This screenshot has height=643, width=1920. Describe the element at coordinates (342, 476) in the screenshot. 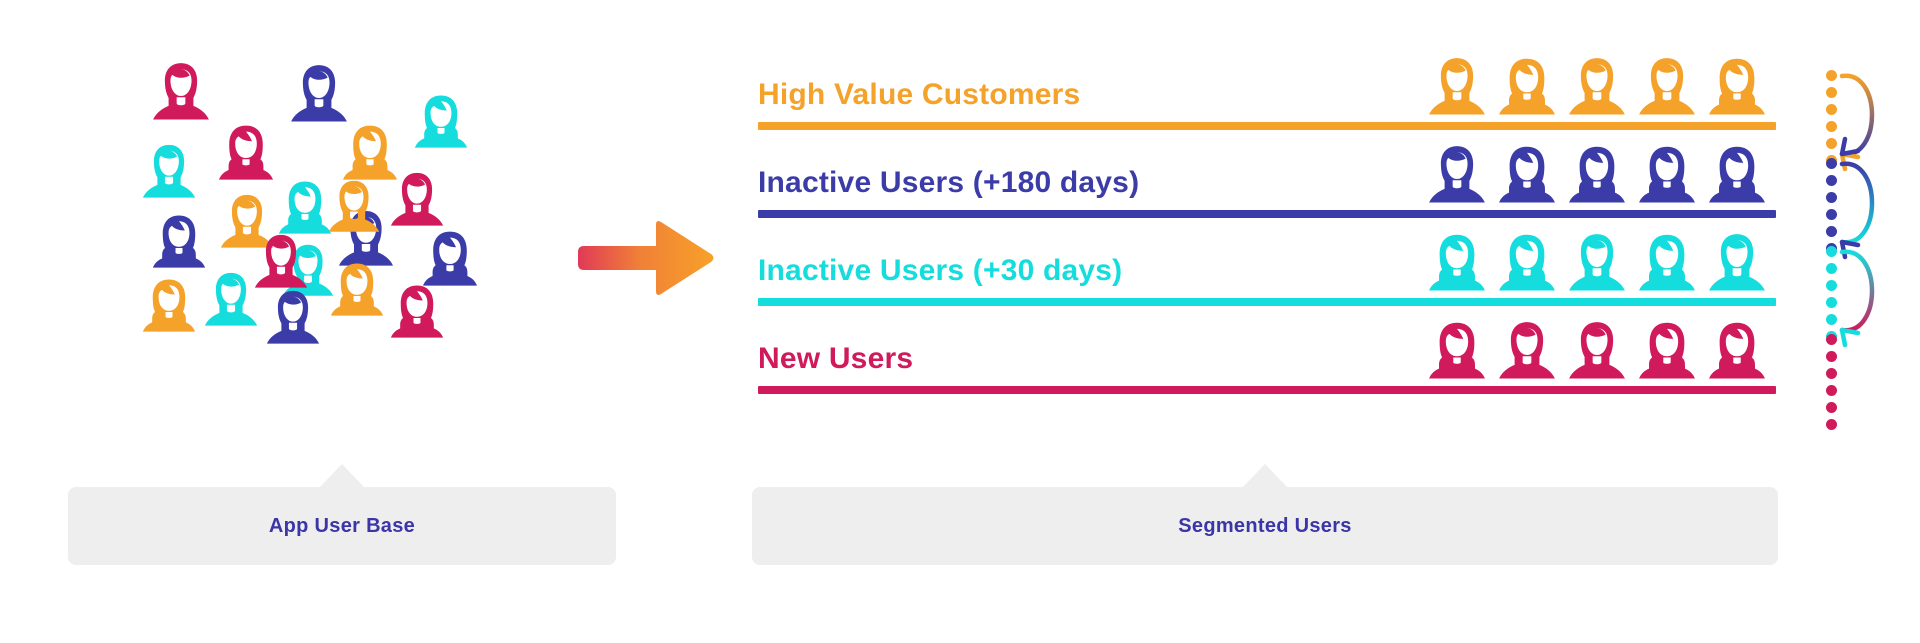

I see `app-user-base-caption-notch` at that location.